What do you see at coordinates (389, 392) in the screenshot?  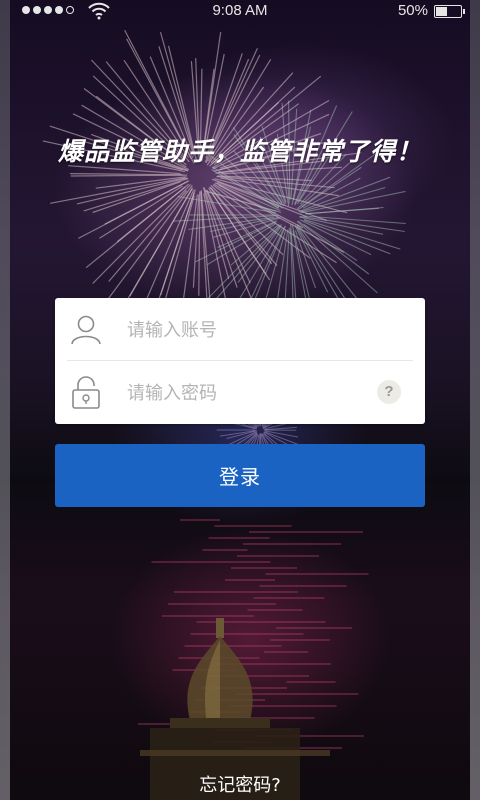 I see `password-help-icon: ?` at bounding box center [389, 392].